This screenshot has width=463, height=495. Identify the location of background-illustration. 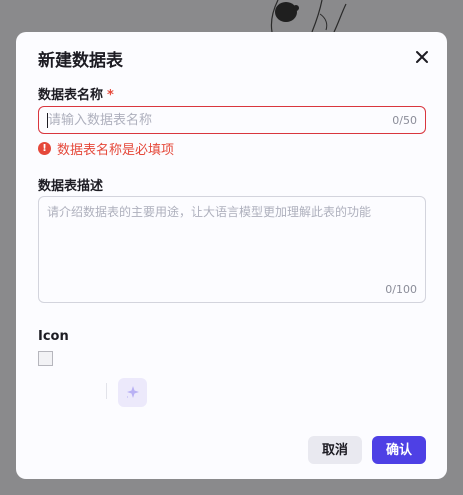
(308, 16).